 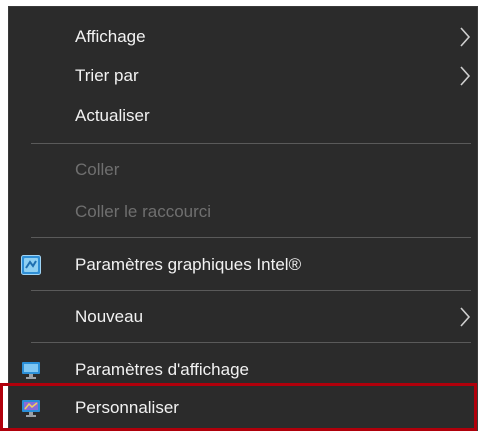 What do you see at coordinates (31, 370) in the screenshot?
I see `display-settings-icon` at bounding box center [31, 370].